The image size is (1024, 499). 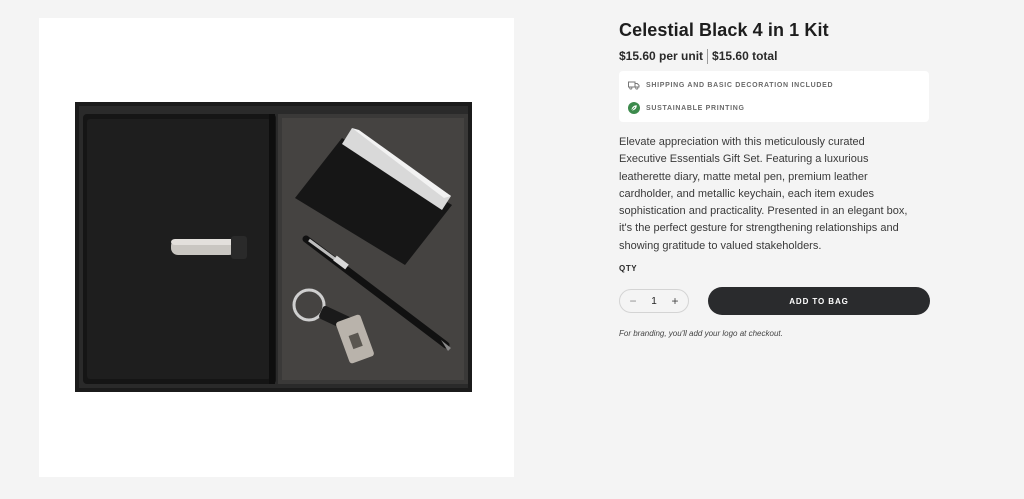 What do you see at coordinates (708, 56) in the screenshot?
I see `price-divider` at bounding box center [708, 56].